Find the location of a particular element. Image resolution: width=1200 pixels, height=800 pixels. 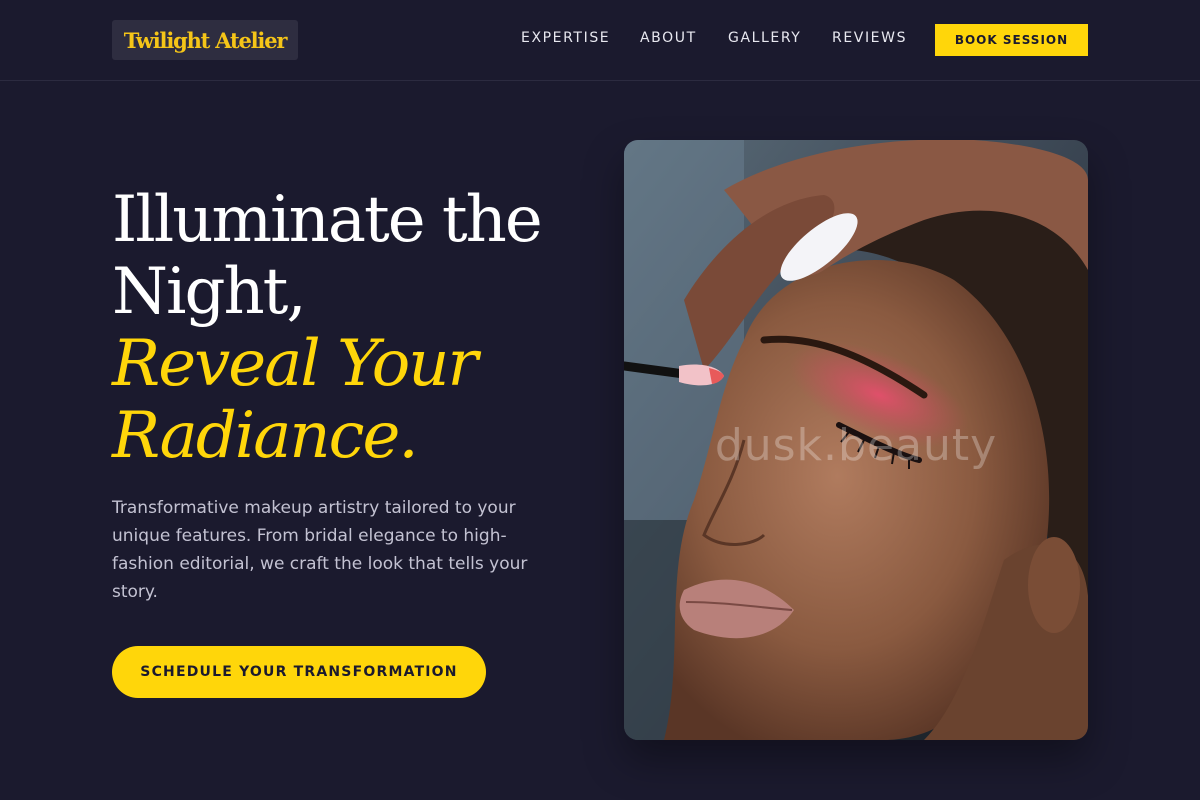

hero-title-line2: Night, is located at coordinates (209, 292).